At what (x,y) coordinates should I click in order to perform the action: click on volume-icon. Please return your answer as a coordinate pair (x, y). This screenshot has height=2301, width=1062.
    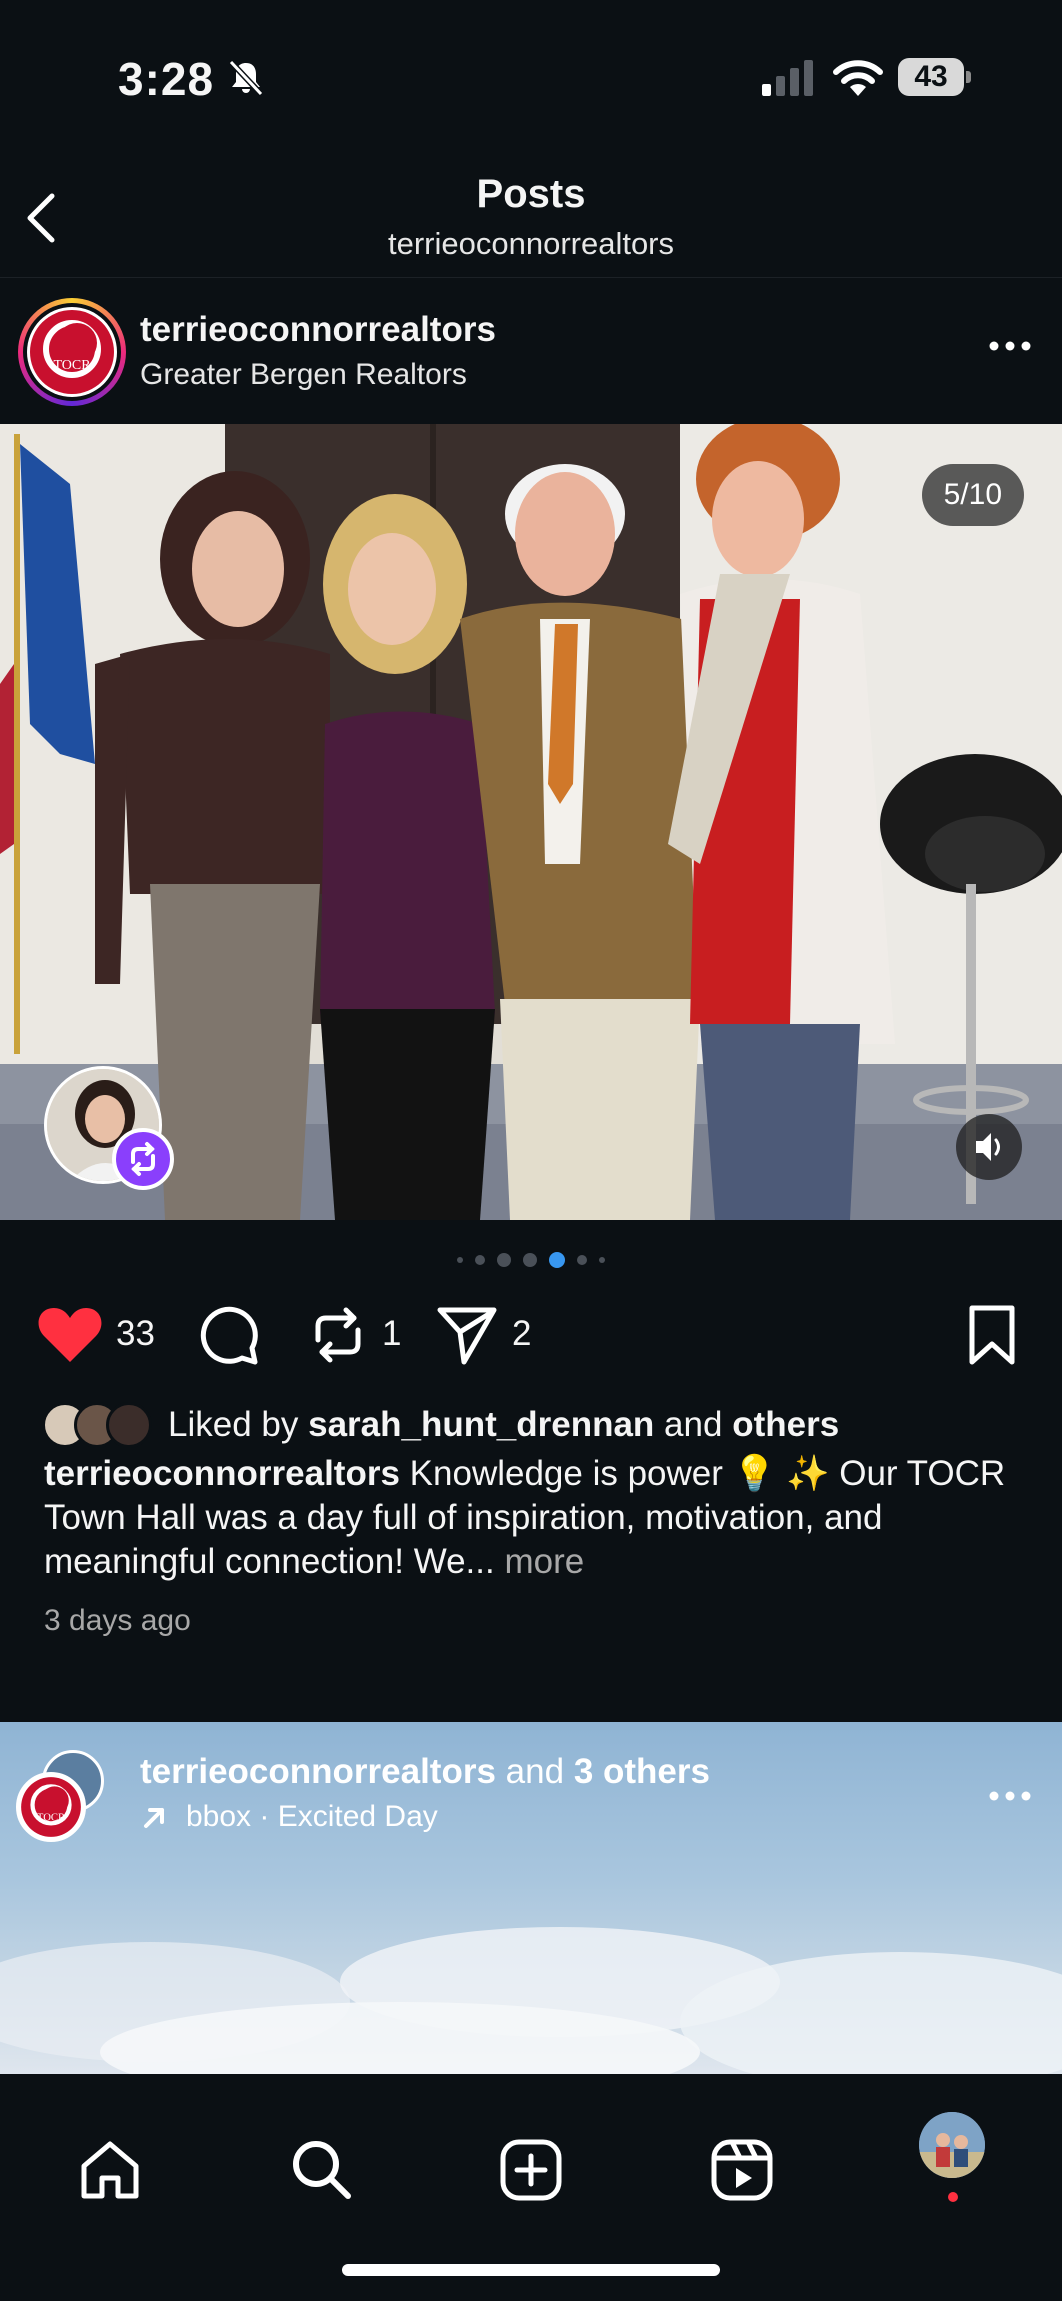
    Looking at the image, I should click on (988, 1147).